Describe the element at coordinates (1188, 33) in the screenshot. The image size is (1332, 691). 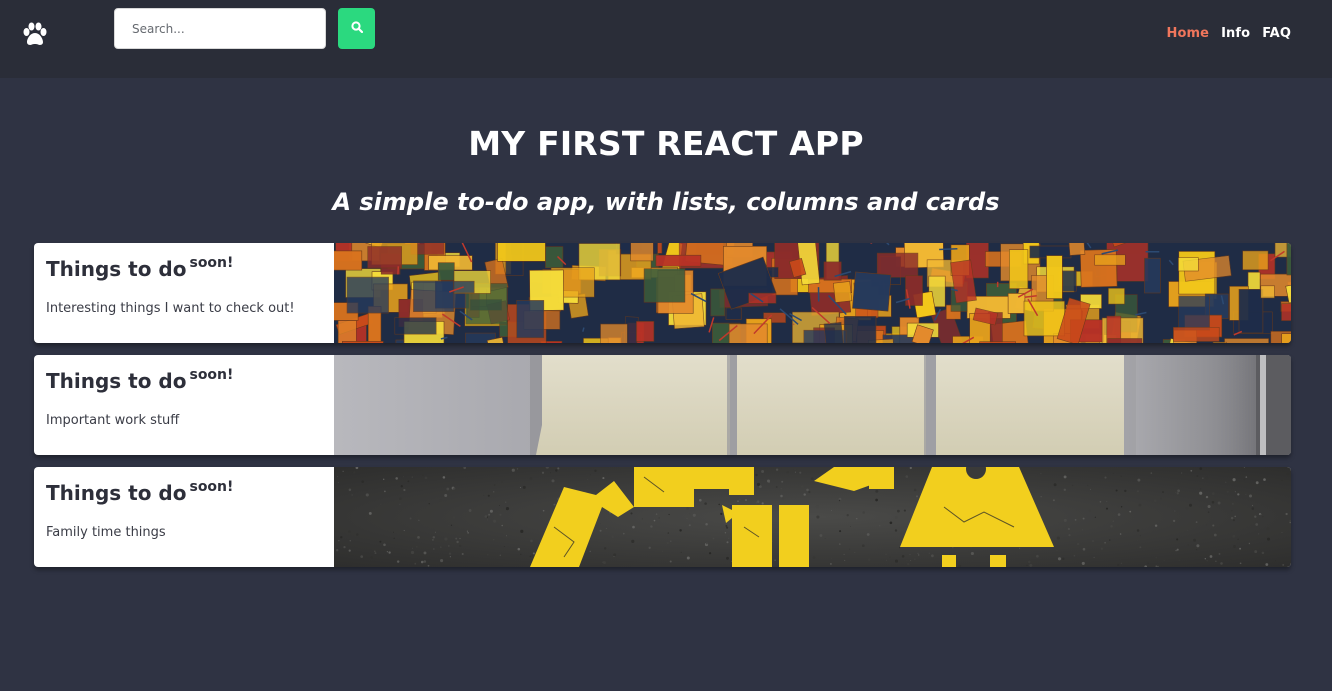
I see `nav-home-link: Home` at that location.